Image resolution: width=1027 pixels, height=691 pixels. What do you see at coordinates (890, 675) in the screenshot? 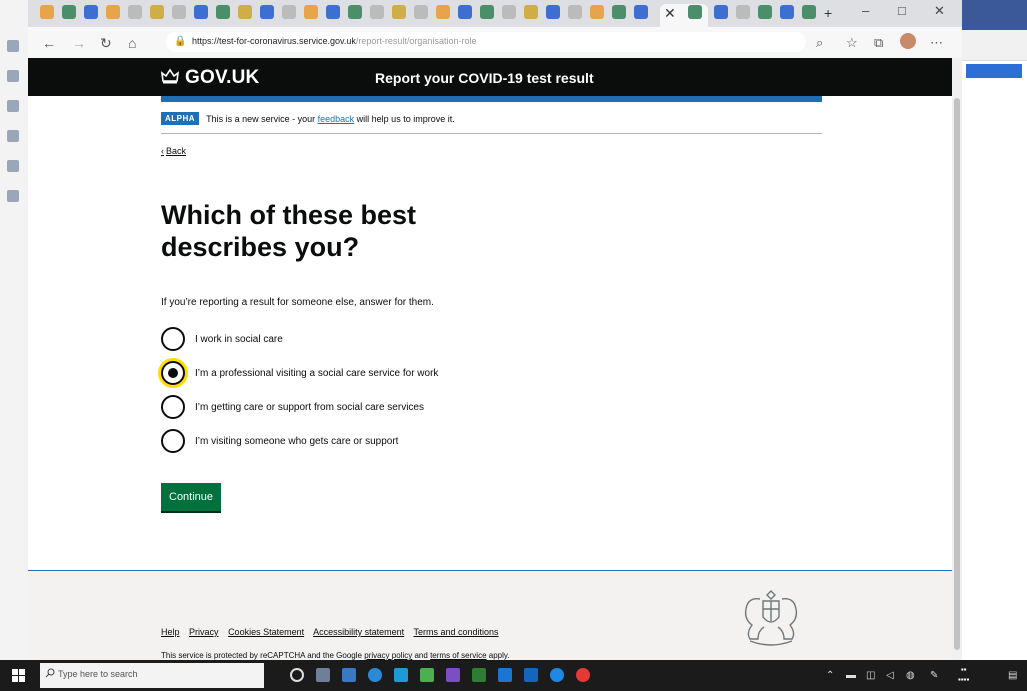
I see `volume-icon: ◁` at bounding box center [890, 675].